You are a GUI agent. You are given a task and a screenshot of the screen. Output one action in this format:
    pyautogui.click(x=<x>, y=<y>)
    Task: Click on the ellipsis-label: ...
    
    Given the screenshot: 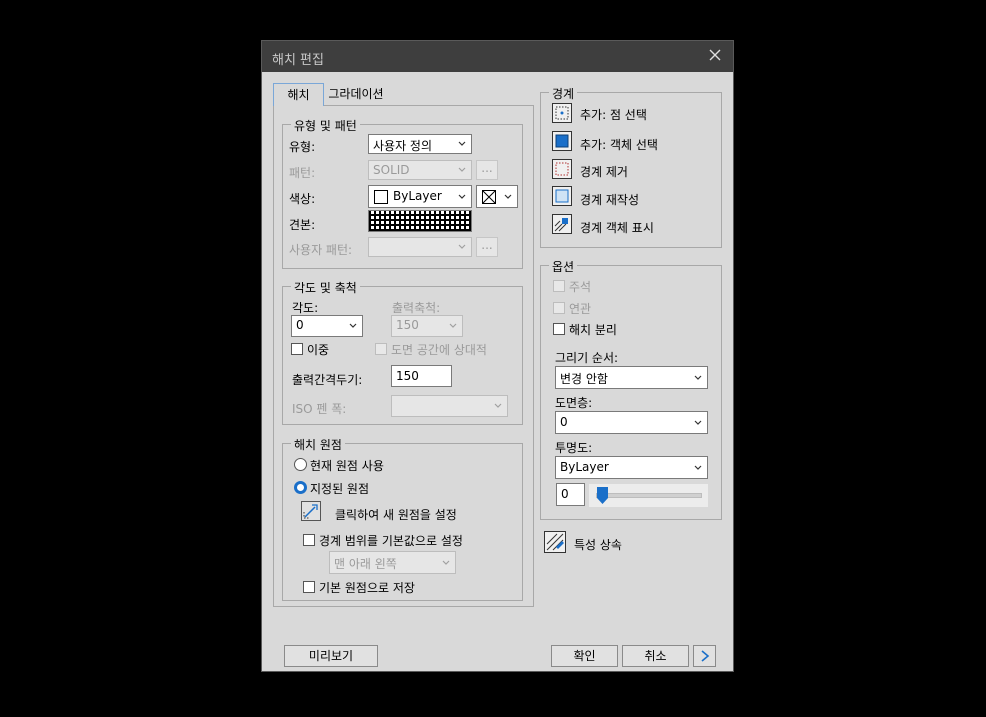 What is the action you would take?
    pyautogui.click(x=487, y=245)
    